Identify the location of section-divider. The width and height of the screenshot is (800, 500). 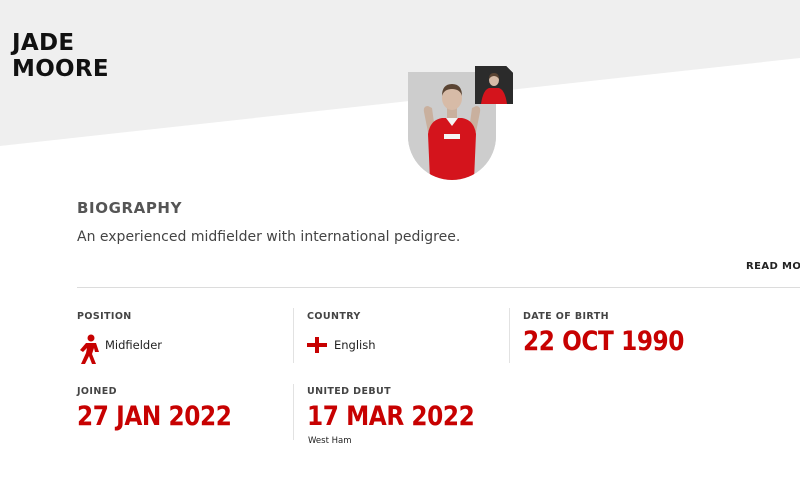
(438, 287).